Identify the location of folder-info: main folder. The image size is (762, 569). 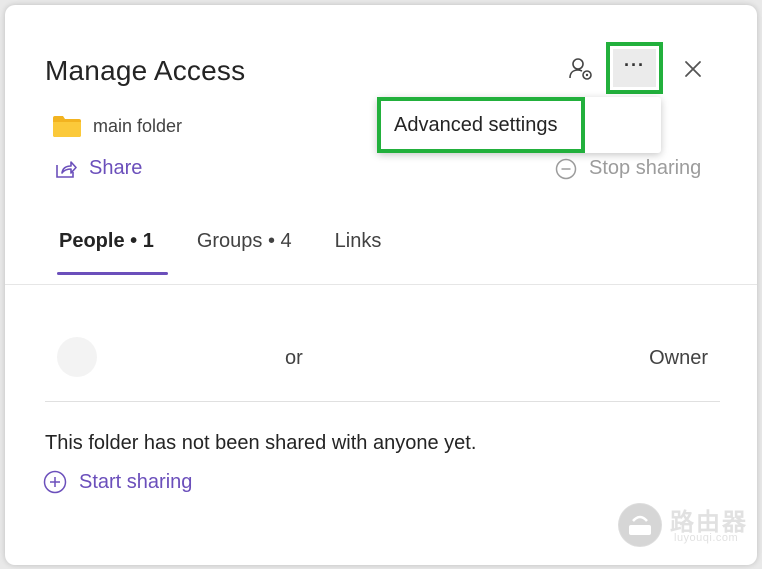
(117, 126).